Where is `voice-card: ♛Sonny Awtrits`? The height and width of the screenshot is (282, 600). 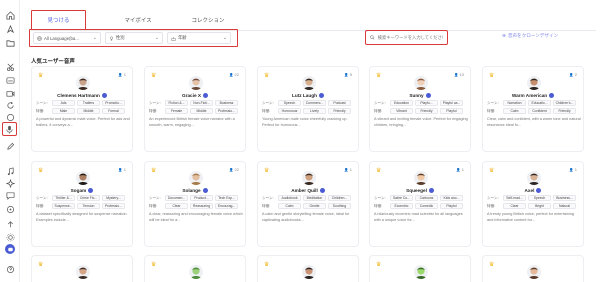
voice-card: ♛Sonny Awtrits is located at coordinates (308, 268).